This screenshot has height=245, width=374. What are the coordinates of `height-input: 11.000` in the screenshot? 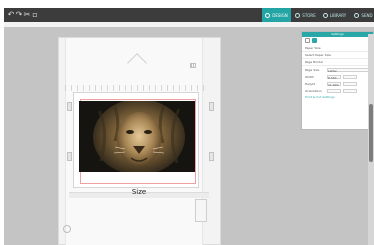 It's located at (334, 84).